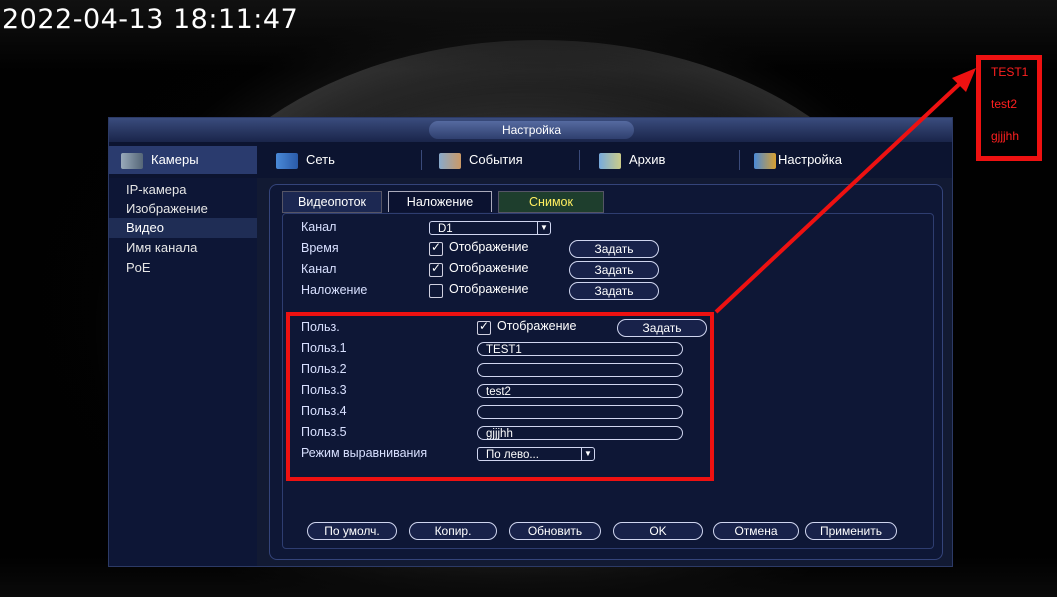 The image size is (1057, 597). Describe the element at coordinates (765, 160) in the screenshot. I see `settings-icon` at that location.